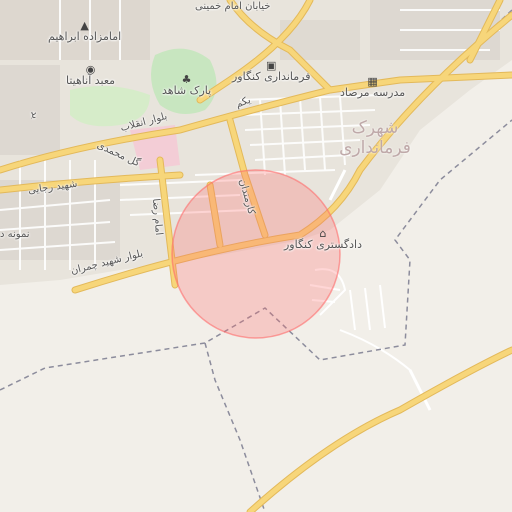  Describe the element at coordinates (85, 36) in the screenshot. I see `poi-shrine-label: امامزاده ابراهیم` at that location.